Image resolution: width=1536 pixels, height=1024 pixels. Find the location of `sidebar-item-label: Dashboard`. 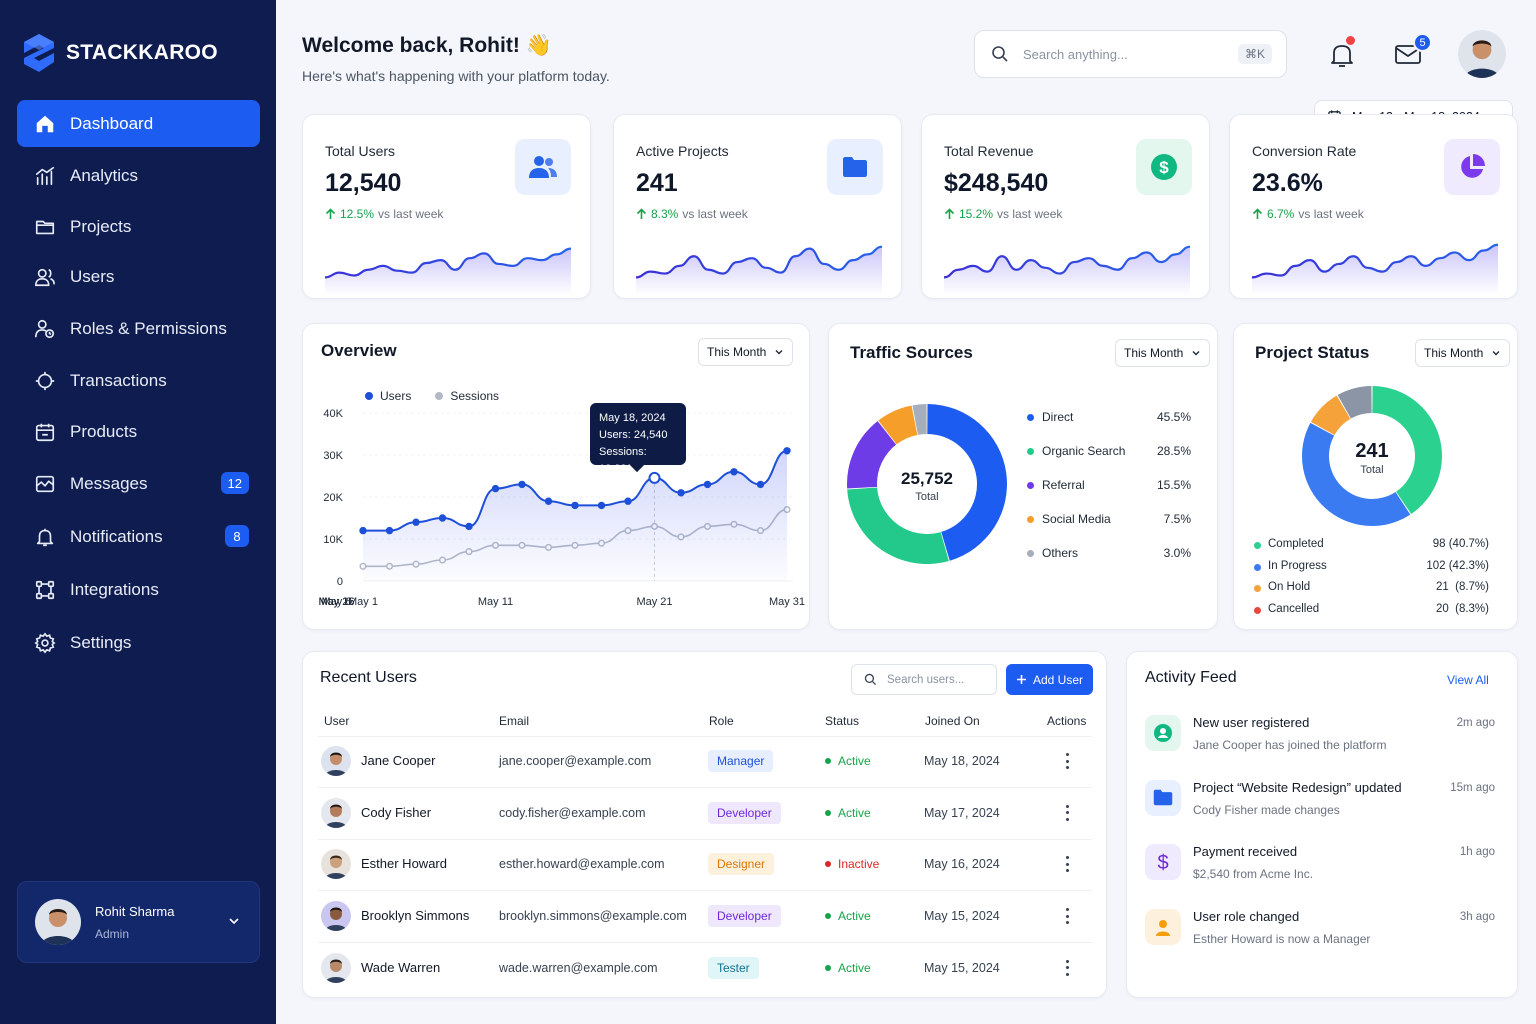

sidebar-item-label: Dashboard is located at coordinates (112, 123).